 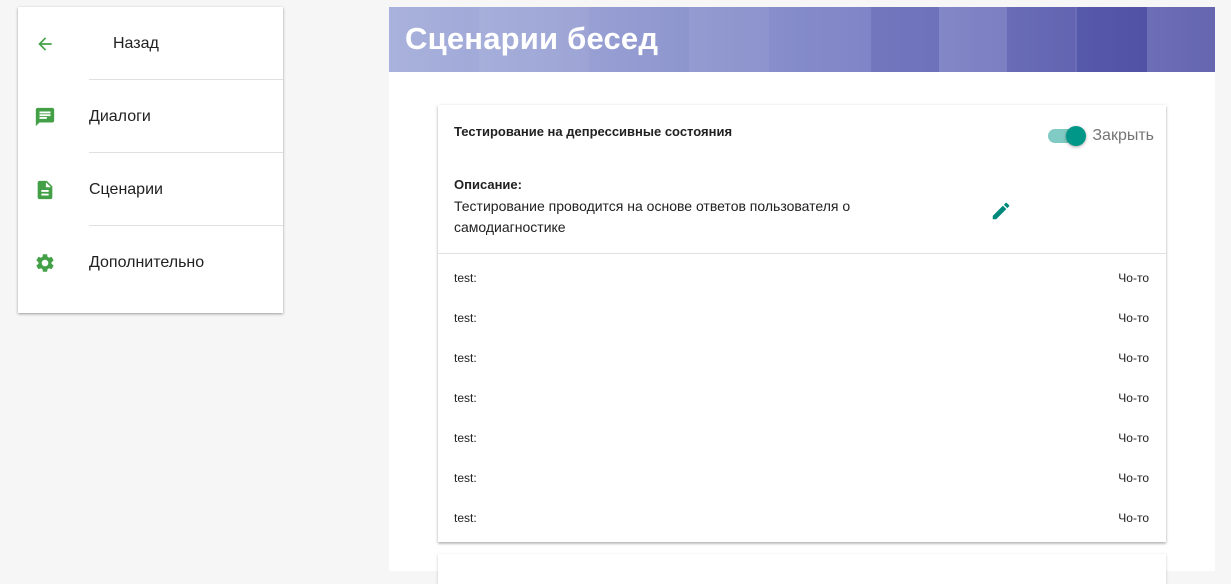 What do you see at coordinates (802, 39) in the screenshot?
I see `page-header-banner: Сценарии бесед` at bounding box center [802, 39].